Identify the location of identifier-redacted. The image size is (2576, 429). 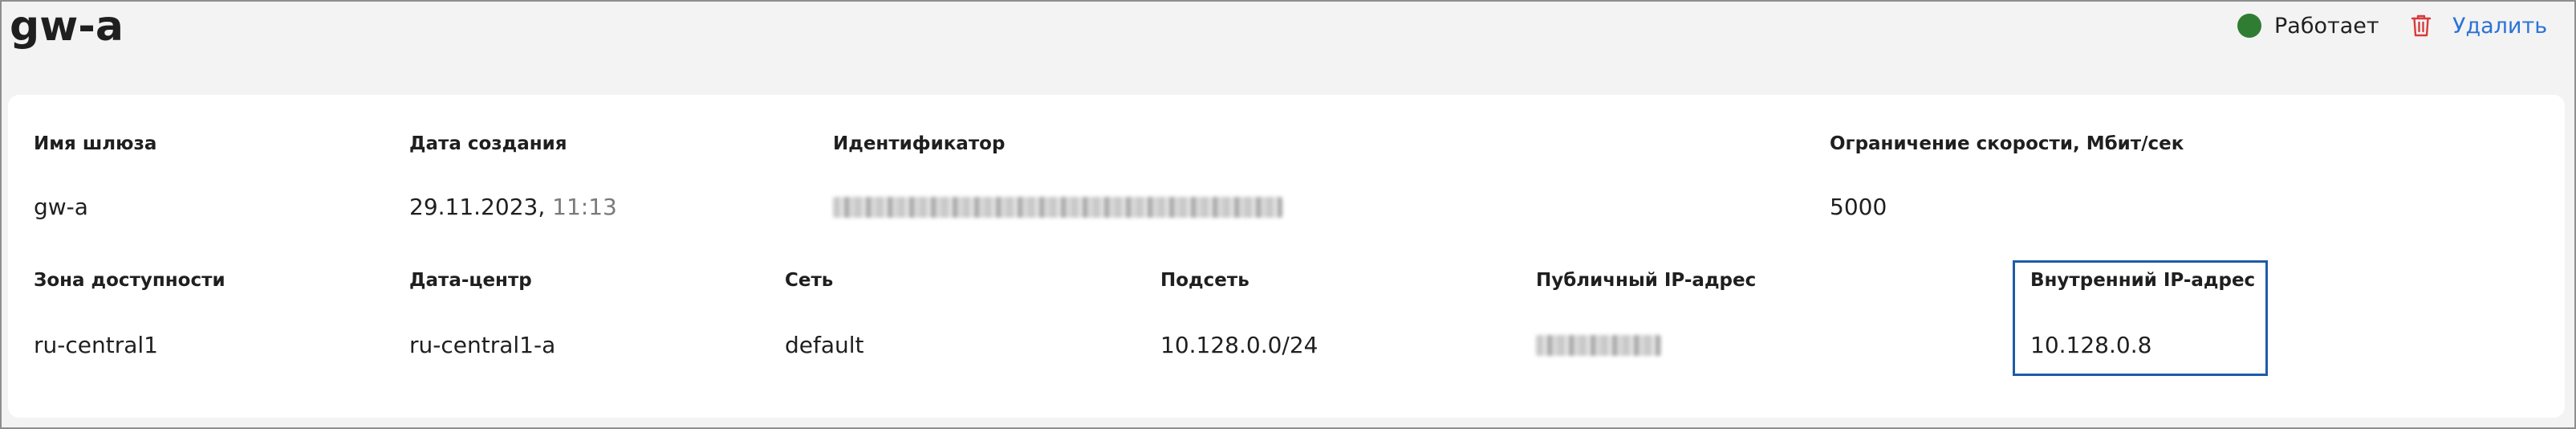
(1057, 207).